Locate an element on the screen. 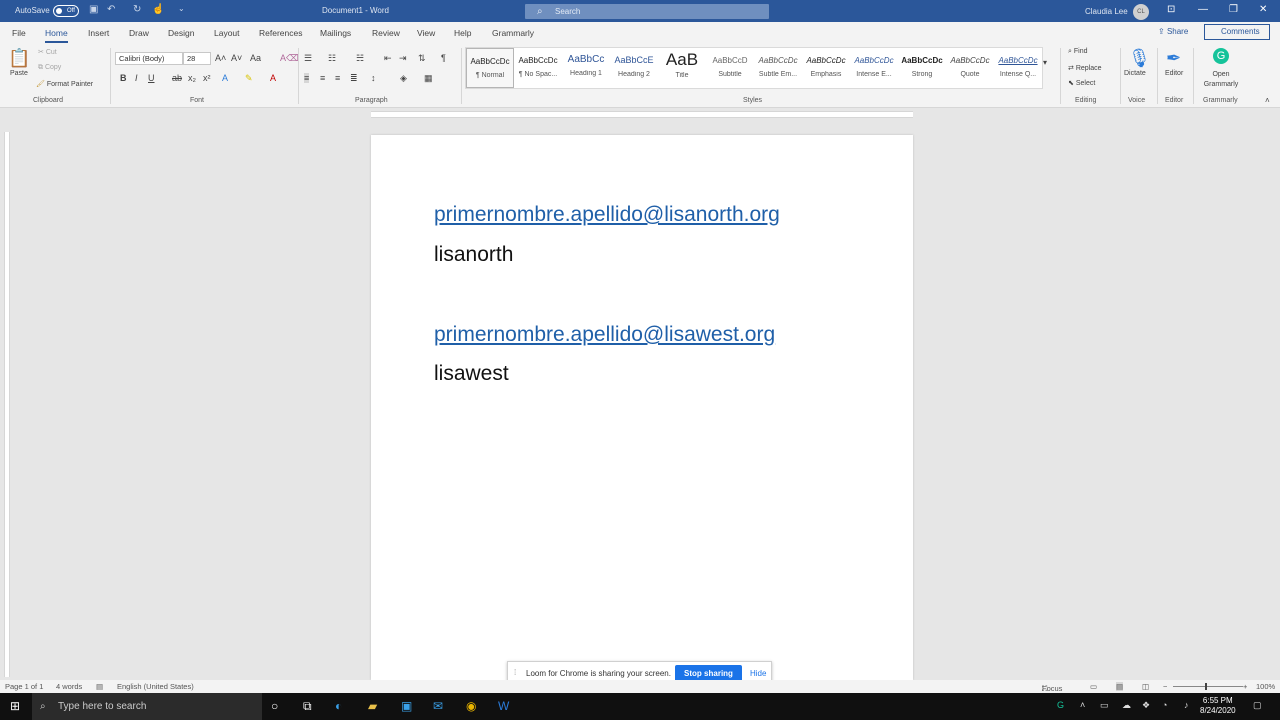  task-view-icon: ⧉ is located at coordinates (307, 706).